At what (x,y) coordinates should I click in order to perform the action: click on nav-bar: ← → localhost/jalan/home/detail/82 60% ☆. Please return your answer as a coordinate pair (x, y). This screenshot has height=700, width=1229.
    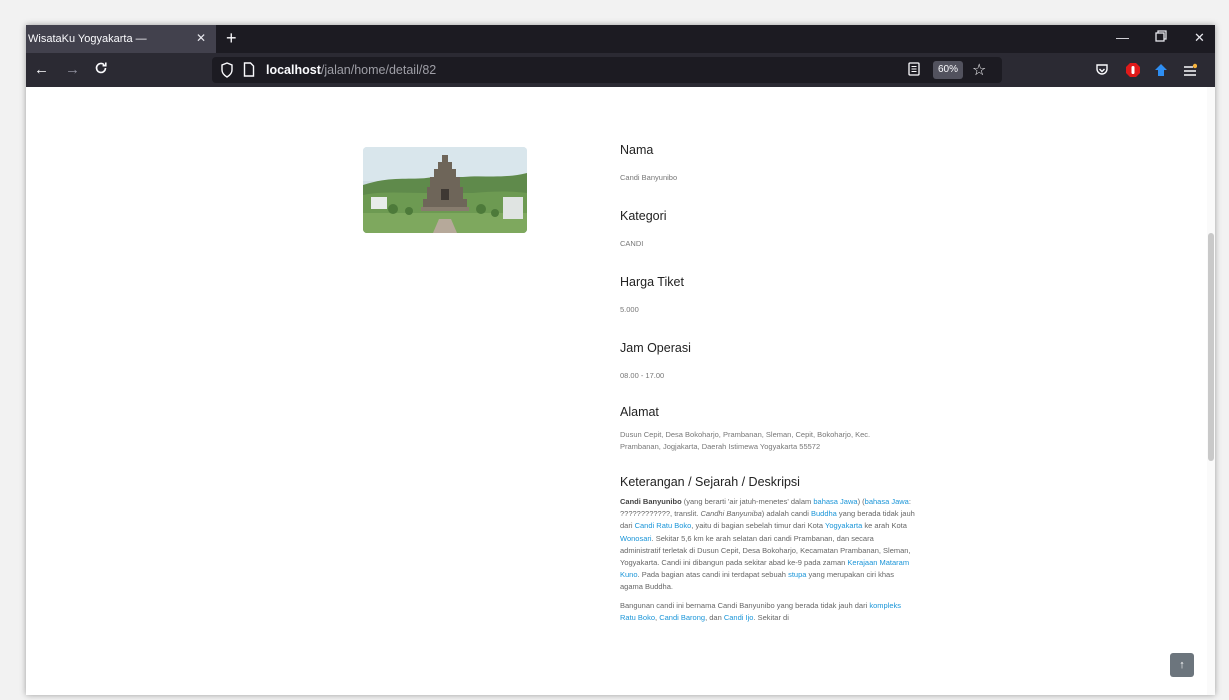
    Looking at the image, I should click on (620, 70).